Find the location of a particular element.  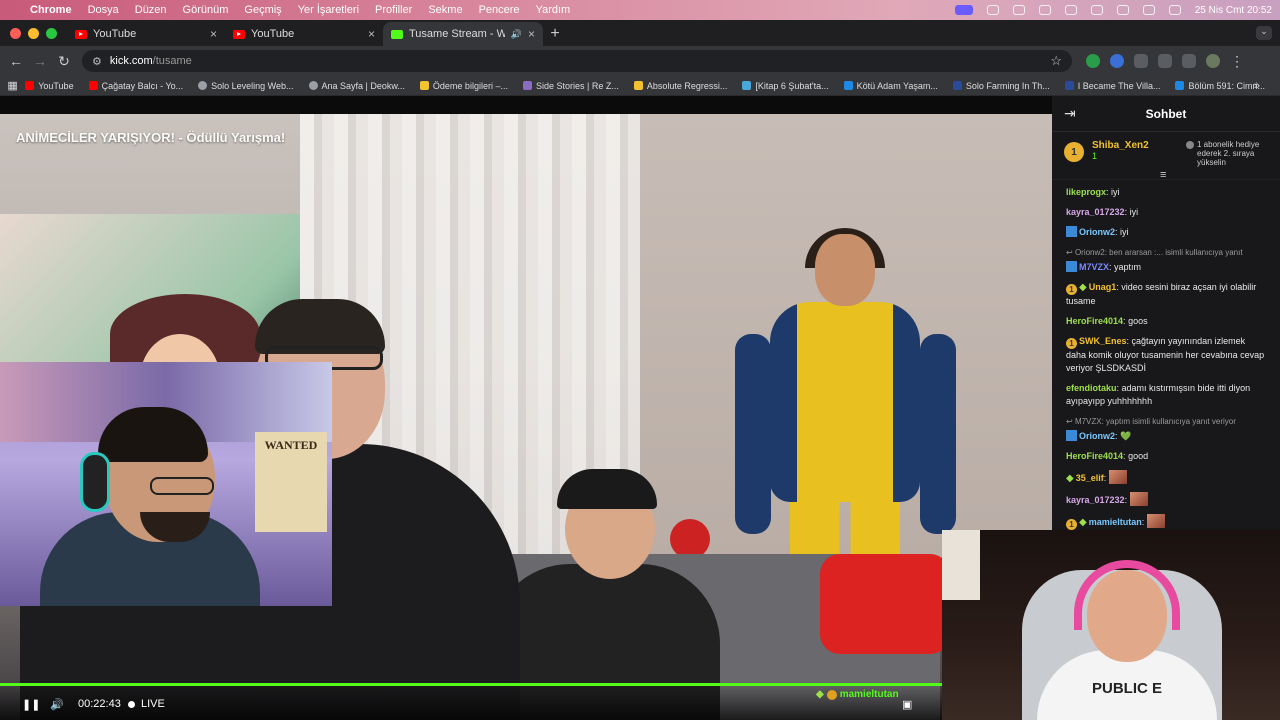

browser-toolbar: ← → ↻ ⚙ kick.com/tusame ☆ ⋮ is located at coordinates (640, 61).